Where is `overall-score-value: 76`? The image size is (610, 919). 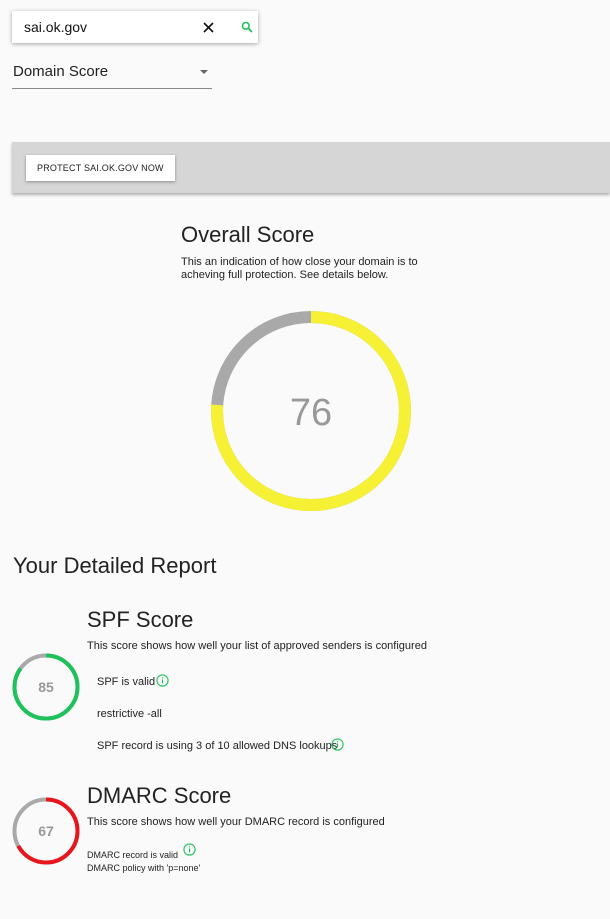
overall-score-value: 76 is located at coordinates (311, 413).